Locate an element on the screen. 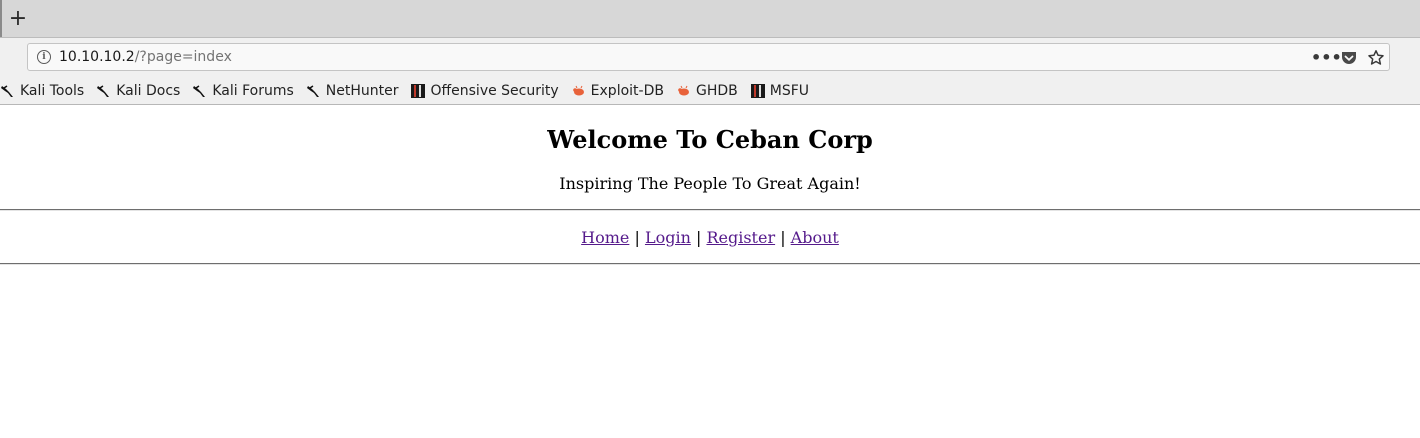 This screenshot has width=1420, height=438. url-host: 10.10.10.2 is located at coordinates (97, 57).